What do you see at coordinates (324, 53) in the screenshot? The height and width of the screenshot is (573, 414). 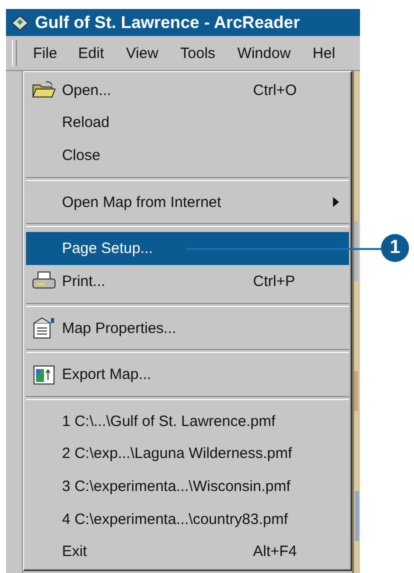 I see `menu-bar-item: Hel` at bounding box center [324, 53].